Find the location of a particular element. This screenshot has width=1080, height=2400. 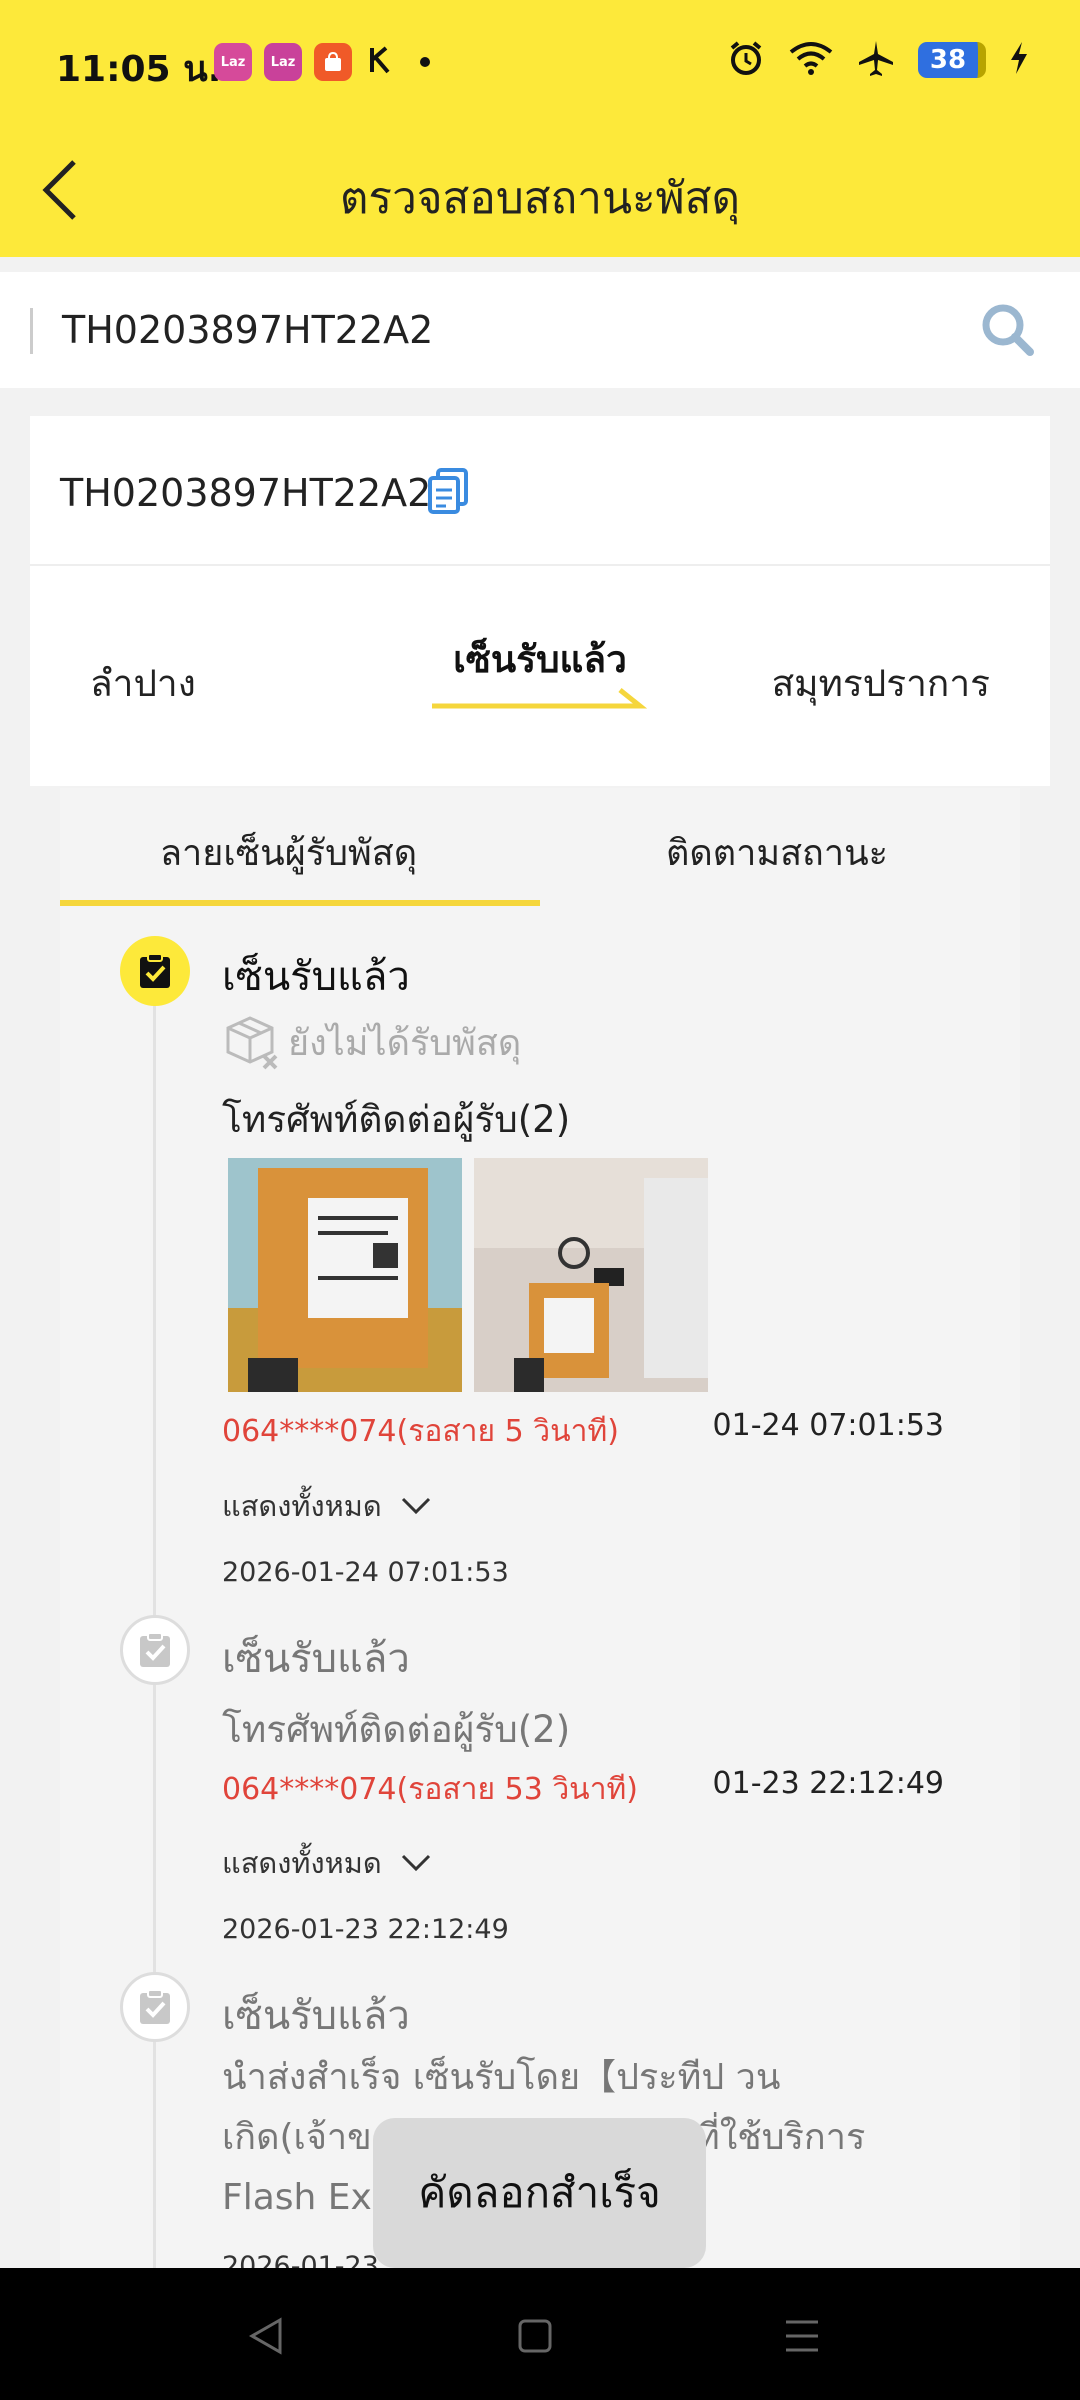

page-title: ตรวจสอบสถานะพัสดุ is located at coordinates (540, 198).